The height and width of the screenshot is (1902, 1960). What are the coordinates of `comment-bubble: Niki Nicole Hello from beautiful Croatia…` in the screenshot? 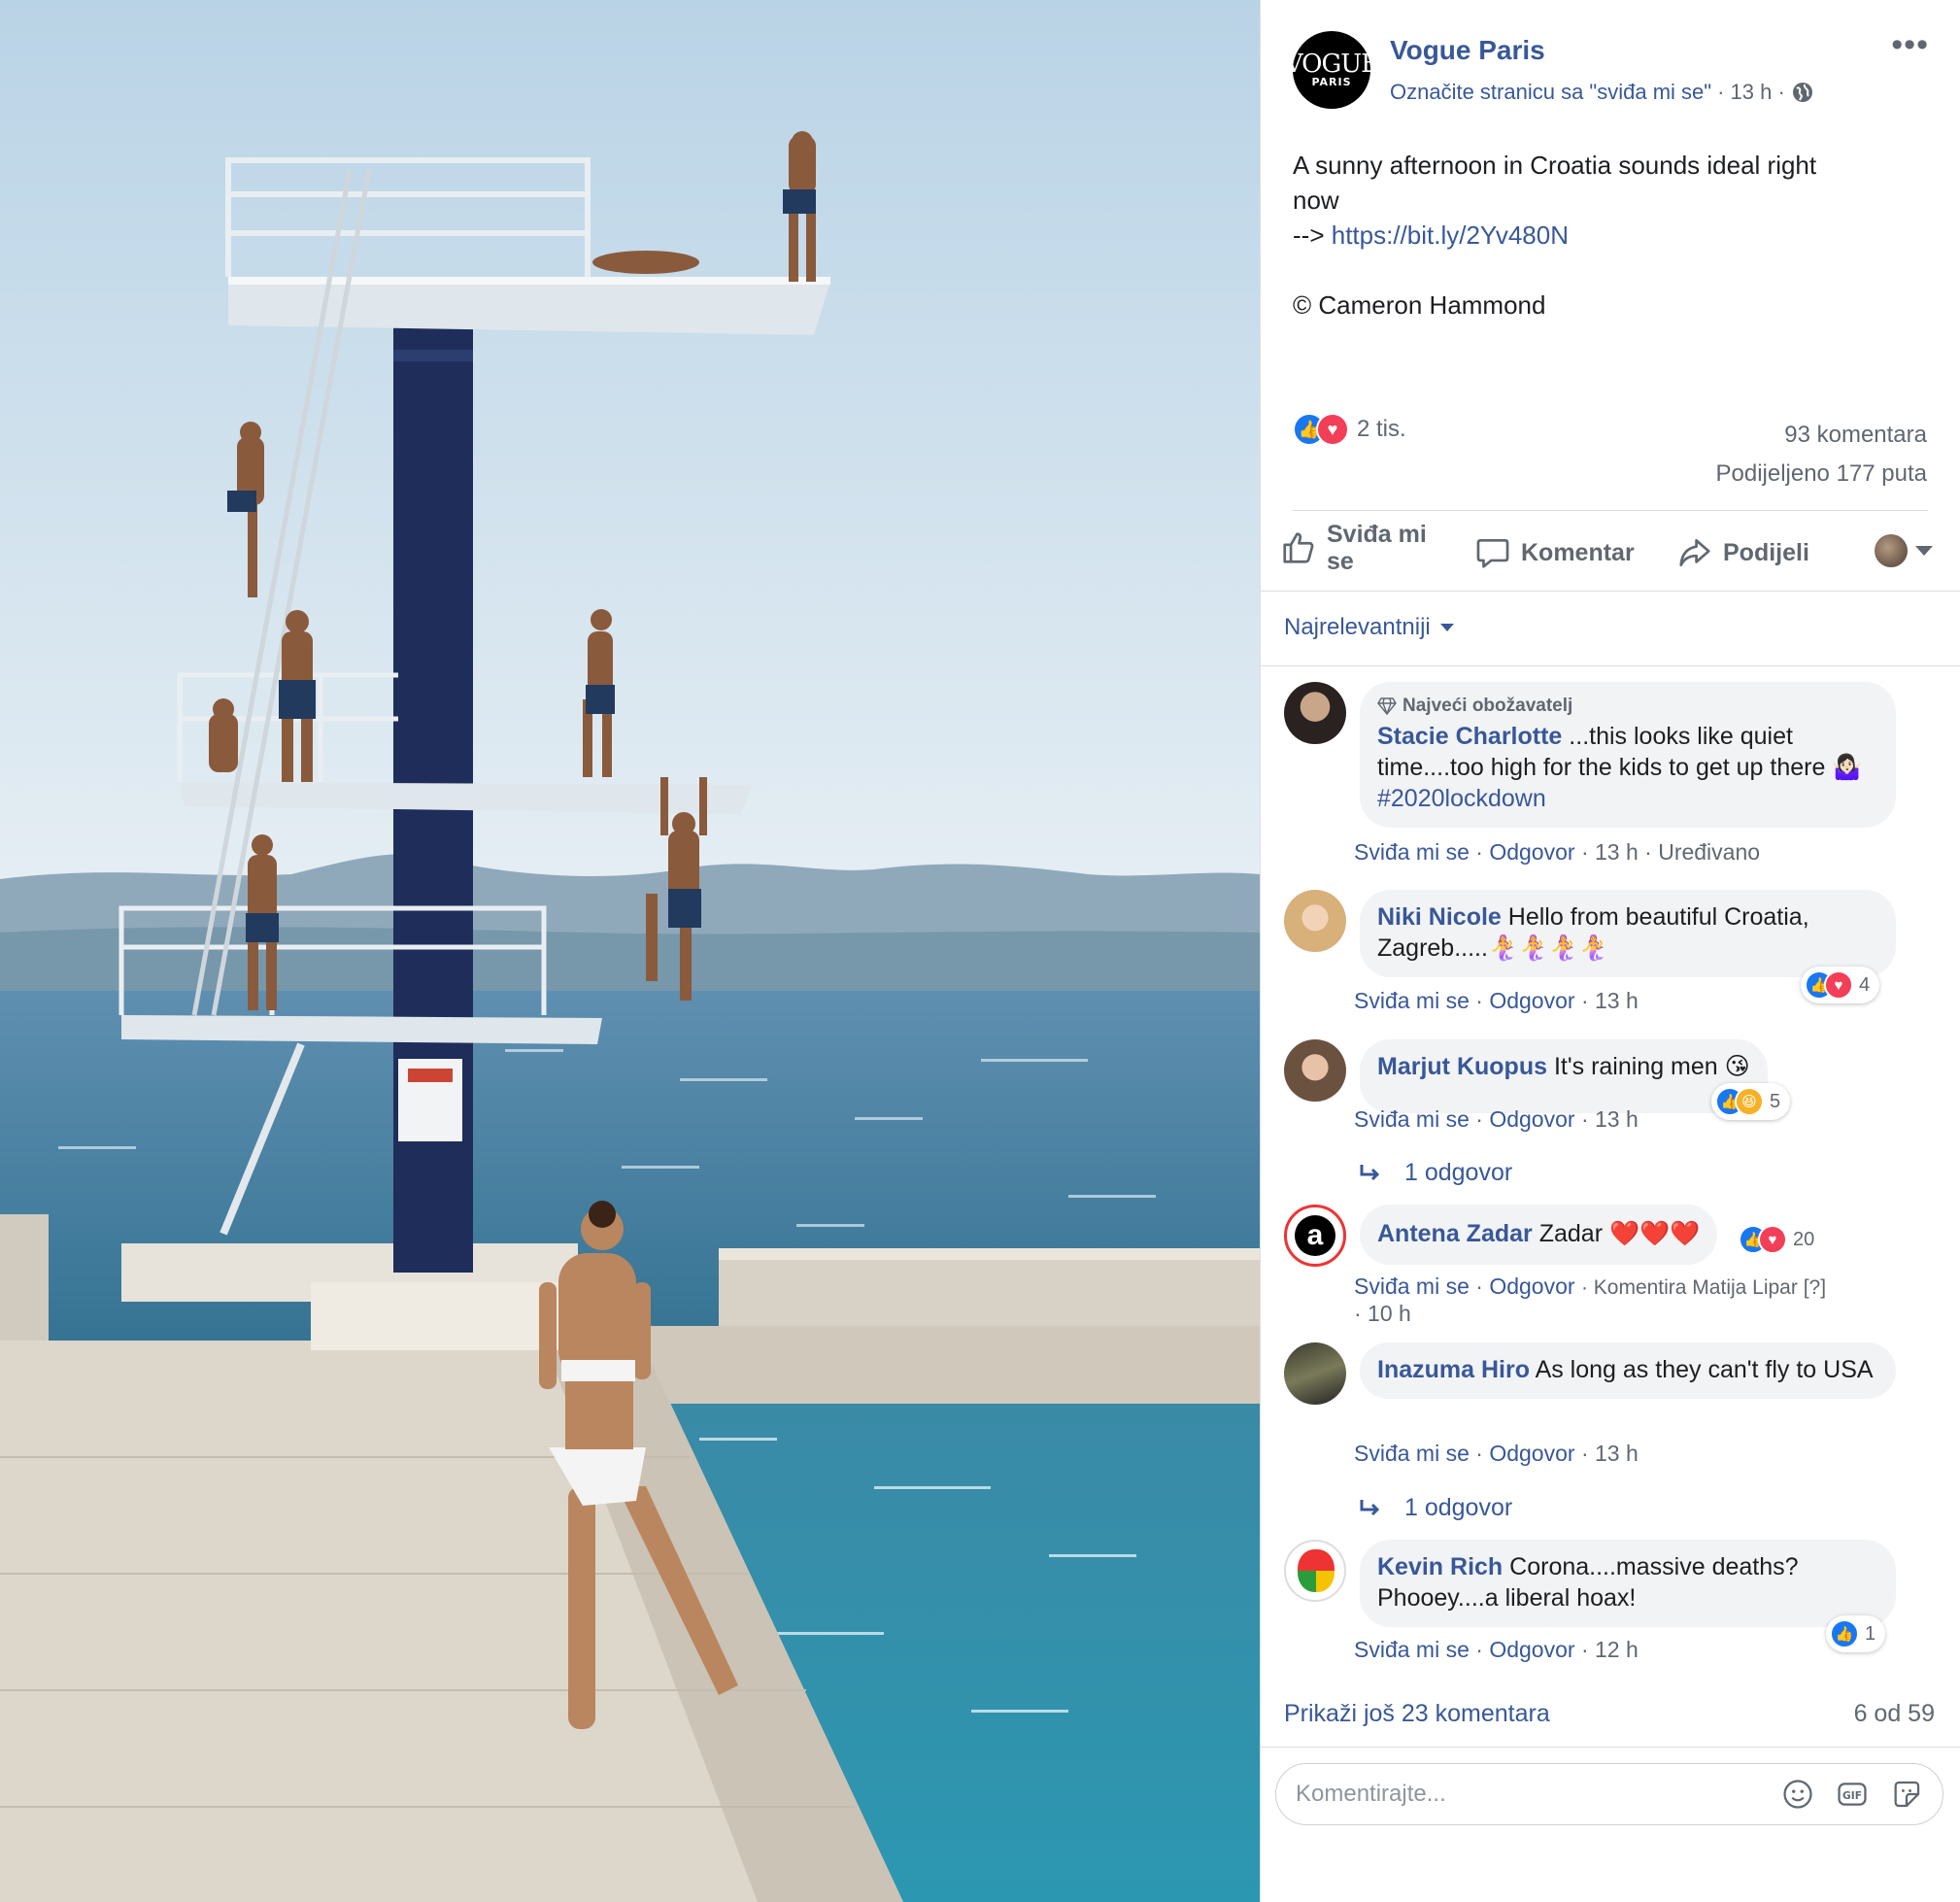 It's located at (1628, 933).